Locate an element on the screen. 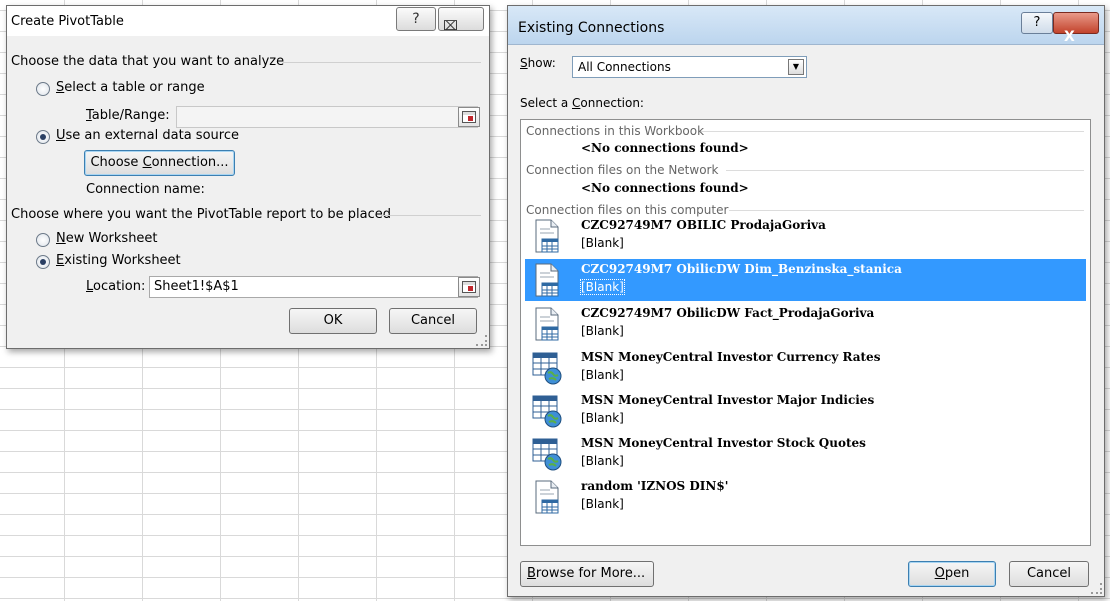 The height and width of the screenshot is (601, 1110). connection-item-name: CZC92749M7 ObilicDW Fact_ProdajaGoriva is located at coordinates (728, 313).